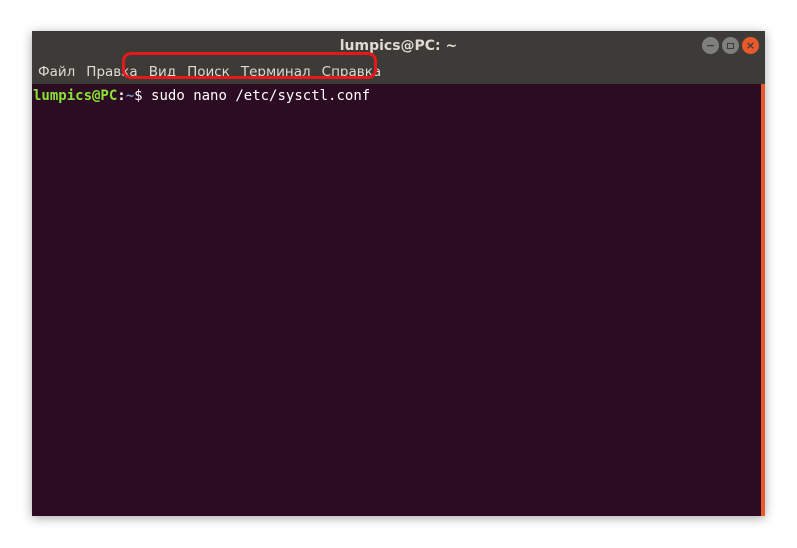 This screenshot has height=548, width=797. Describe the element at coordinates (351, 72) in the screenshot. I see `menu-item-help: Справка` at that location.